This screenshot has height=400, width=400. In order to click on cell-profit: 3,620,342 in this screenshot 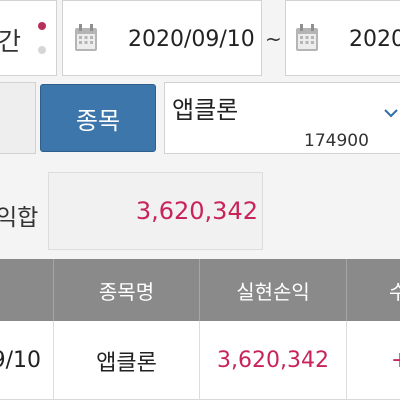, I will do `click(273, 360)`.